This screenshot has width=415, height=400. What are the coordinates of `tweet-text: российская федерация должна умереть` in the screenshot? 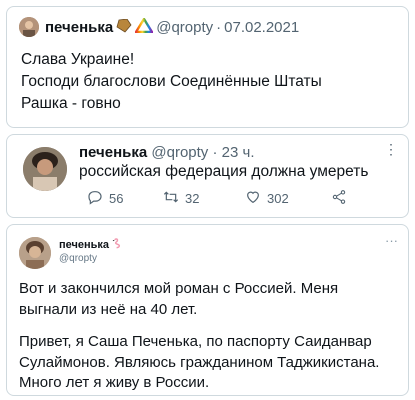 It's located at (224, 171).